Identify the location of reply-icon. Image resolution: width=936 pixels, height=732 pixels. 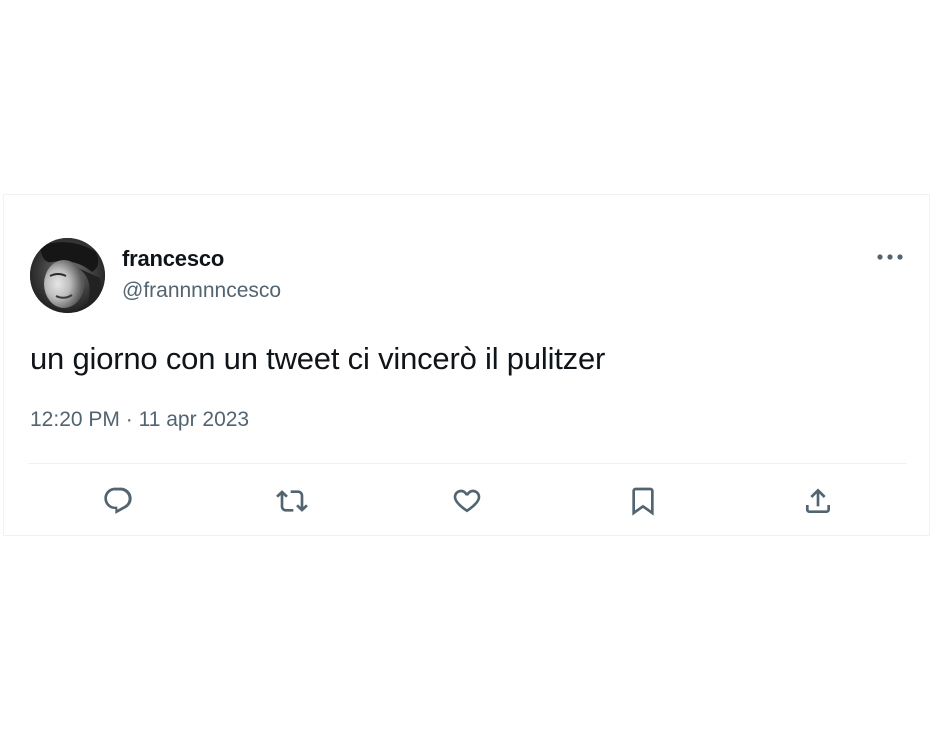
(118, 500).